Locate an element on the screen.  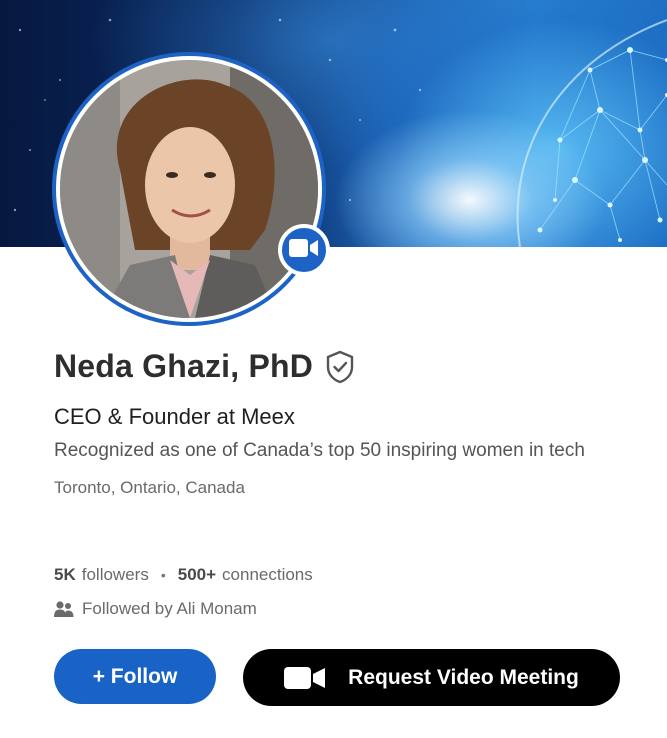
avatar-photo is located at coordinates (189, 189).